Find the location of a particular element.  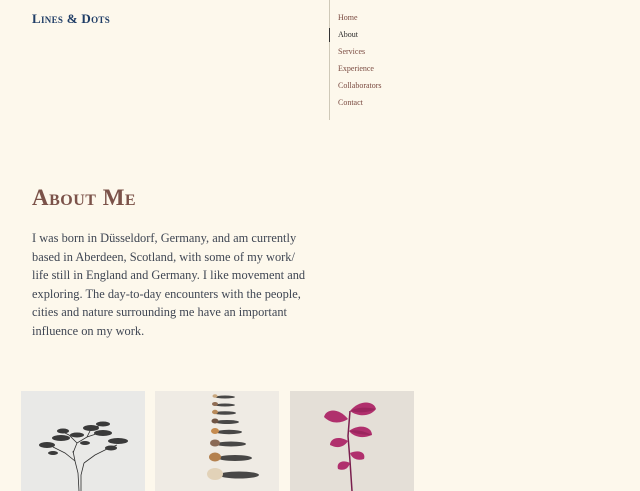

nav-item-collaborators: Collaborators is located at coordinates (360, 85).